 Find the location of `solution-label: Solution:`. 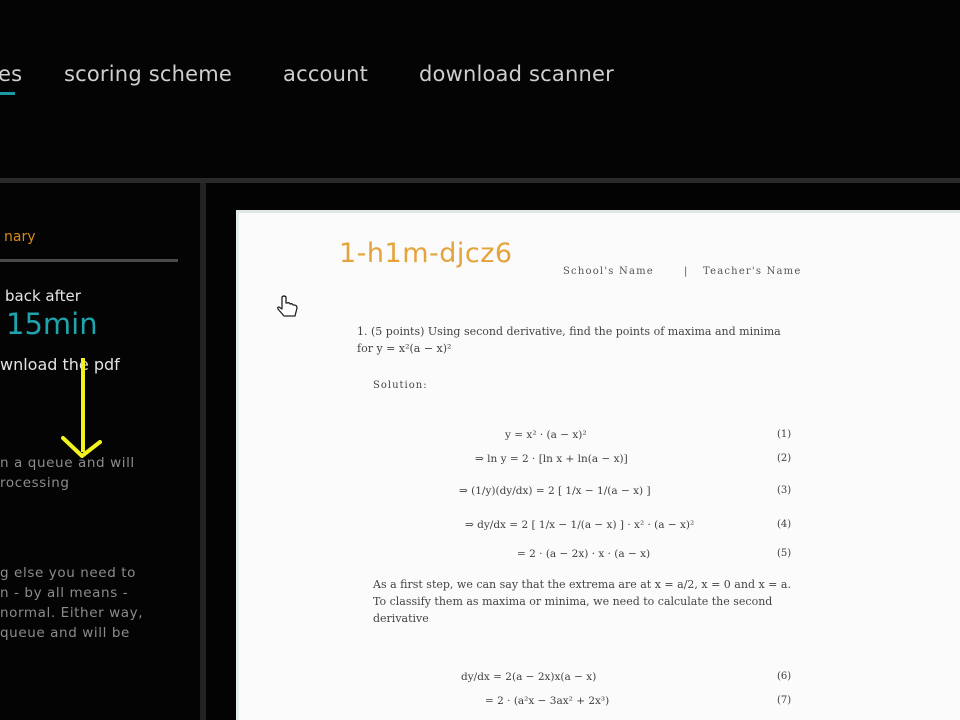

solution-label: Solution: is located at coordinates (400, 385).